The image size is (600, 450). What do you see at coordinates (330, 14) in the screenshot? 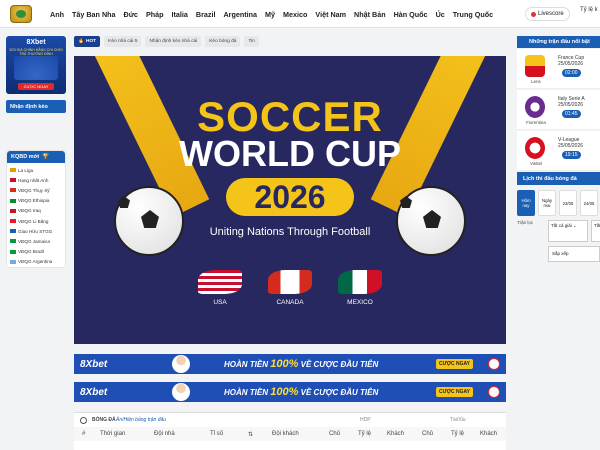
I see `nav-item: Việt Nam` at bounding box center [330, 14].